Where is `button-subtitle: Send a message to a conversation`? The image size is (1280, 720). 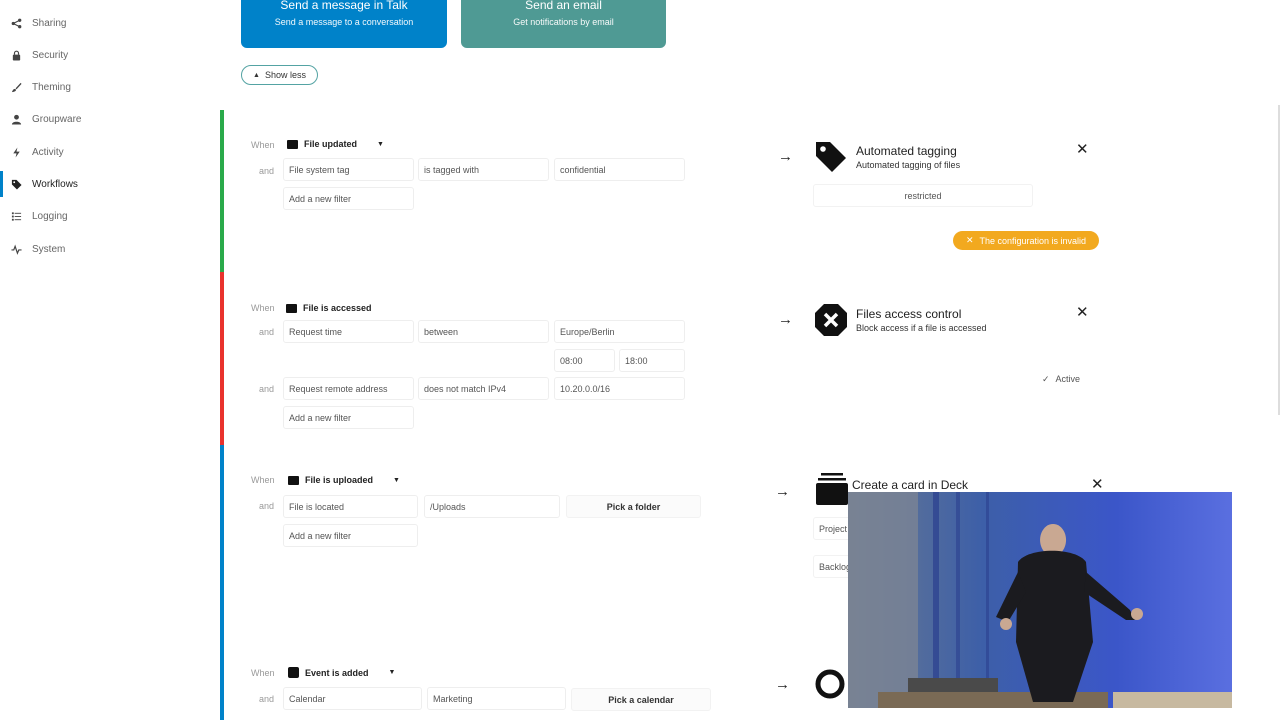
button-subtitle: Send a message to a conversation is located at coordinates (344, 22).